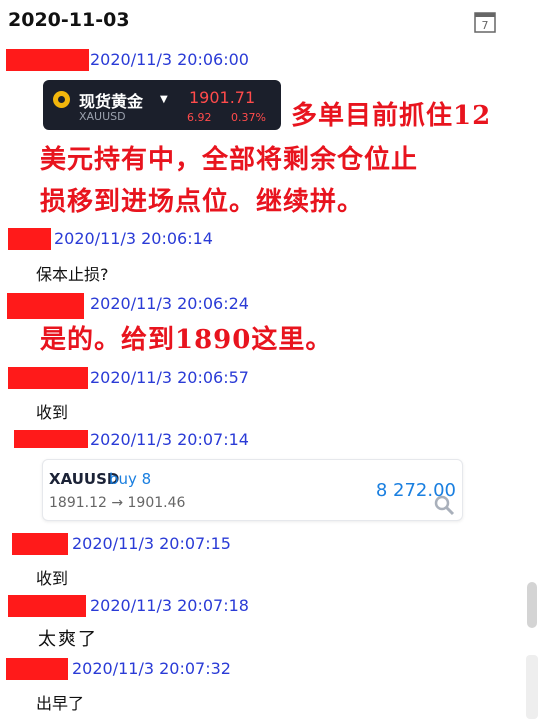  I want to click on message-timestamp: 2020/11/3 20:06:24, so click(169, 303).